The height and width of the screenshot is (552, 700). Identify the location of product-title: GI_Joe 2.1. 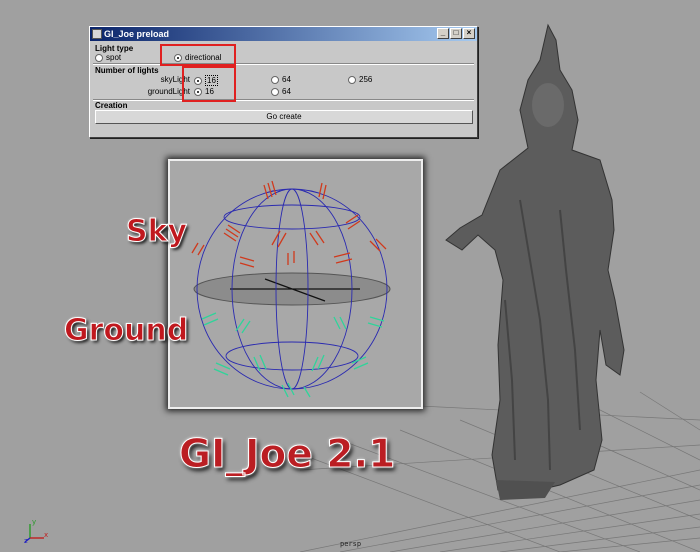
(287, 455).